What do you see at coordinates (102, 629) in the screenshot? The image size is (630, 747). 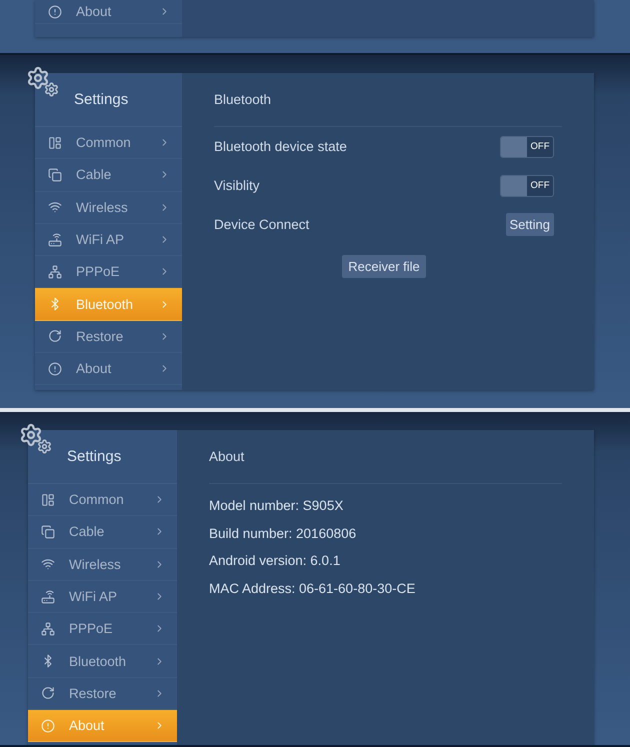 I see `sidebar-item: PPPoE` at bounding box center [102, 629].